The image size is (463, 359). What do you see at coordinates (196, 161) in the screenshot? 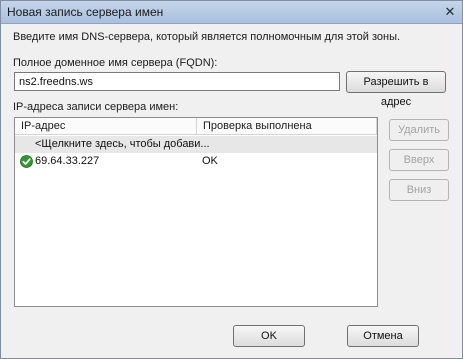
I see `list-item: 69.64.33.227 OK` at bounding box center [196, 161].